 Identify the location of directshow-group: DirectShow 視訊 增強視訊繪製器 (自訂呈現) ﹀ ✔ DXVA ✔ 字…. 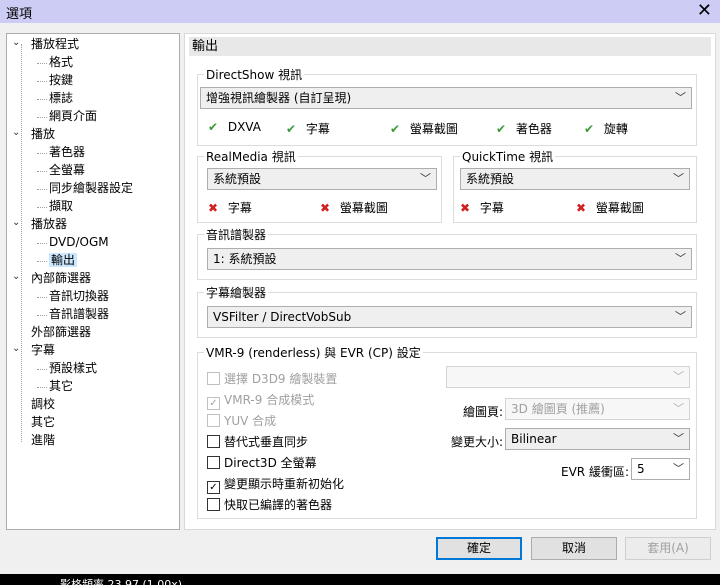
(447, 106).